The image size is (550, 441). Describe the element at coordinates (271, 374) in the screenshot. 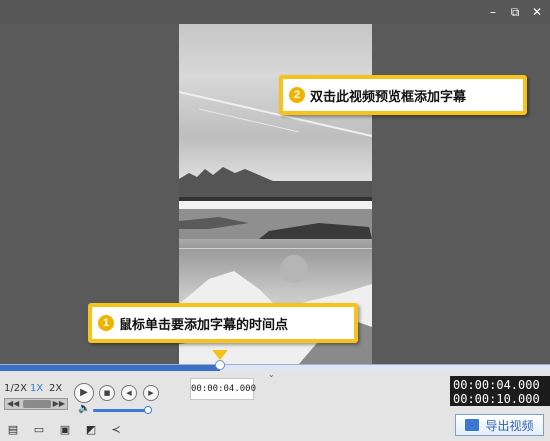

I see `chevron-down-icon: ⌄` at that location.